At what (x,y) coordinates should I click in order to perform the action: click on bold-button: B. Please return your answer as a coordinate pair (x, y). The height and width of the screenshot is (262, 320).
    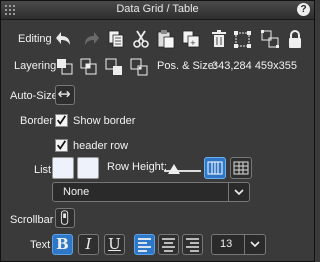
    Looking at the image, I should click on (62, 244).